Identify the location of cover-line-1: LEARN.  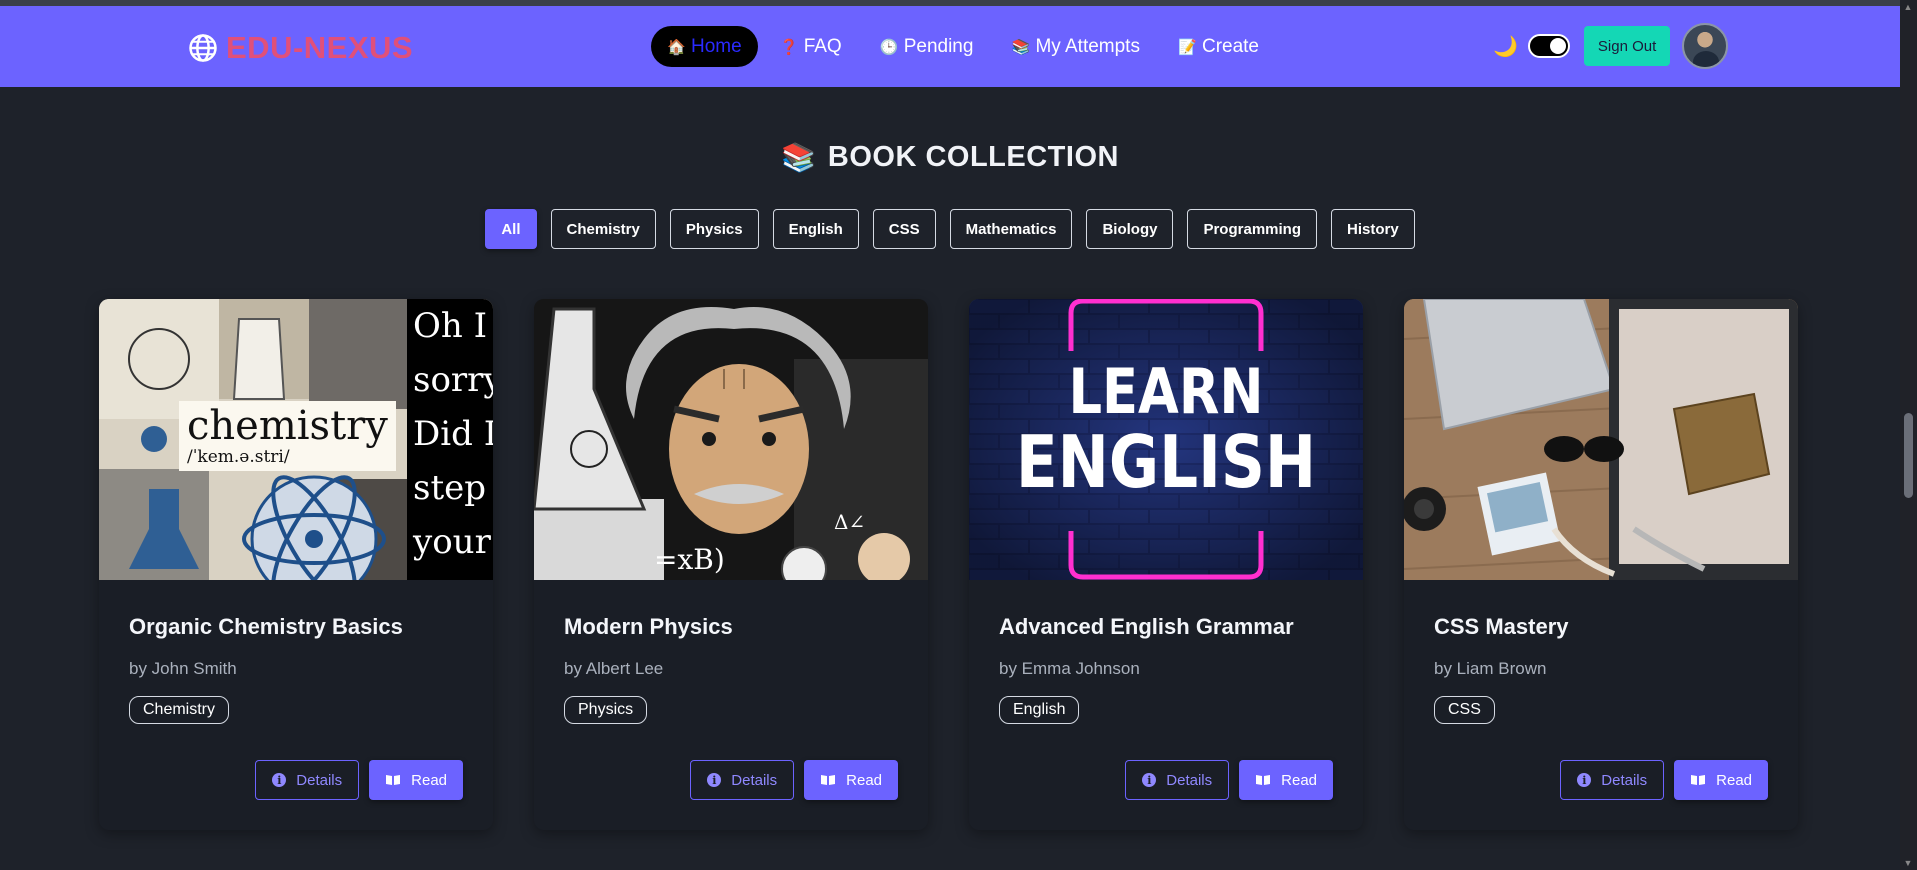
(1166, 391).